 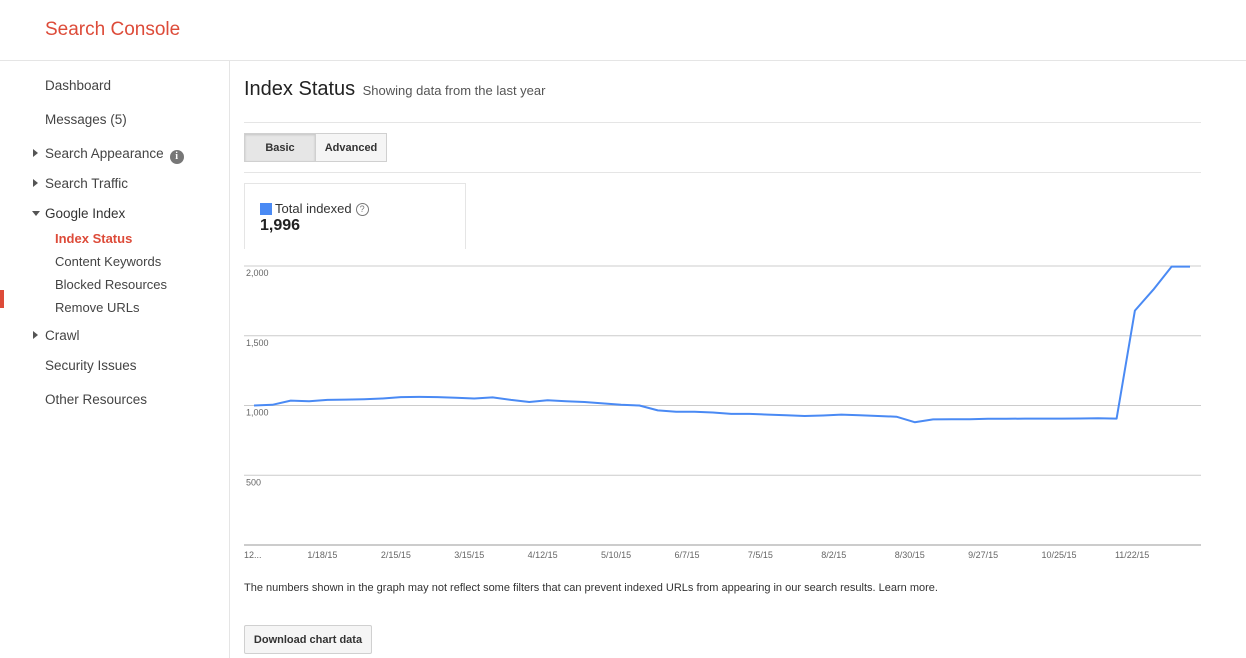 What do you see at coordinates (85, 213) in the screenshot?
I see `sidebar-item-google-index: Google Index` at bounding box center [85, 213].